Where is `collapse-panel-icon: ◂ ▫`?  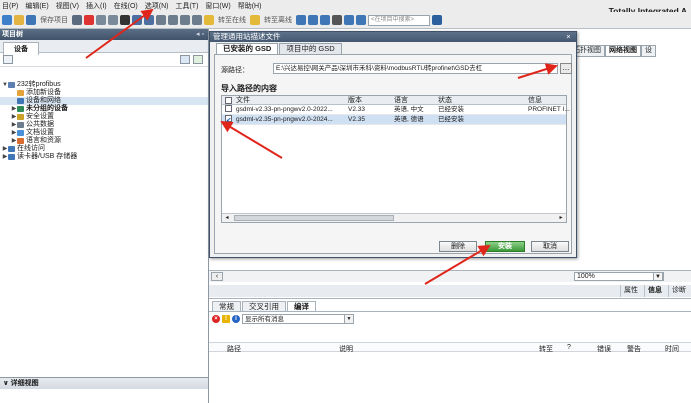
collapse-panel-icon: ◂ ▫ is located at coordinates (200, 34).